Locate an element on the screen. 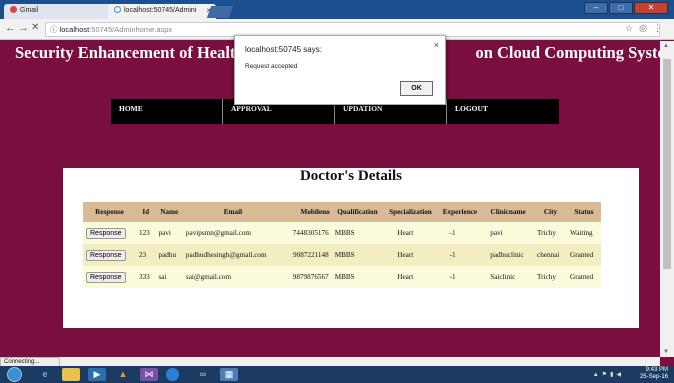  menu-icon: ⋮ is located at coordinates (660, 28).